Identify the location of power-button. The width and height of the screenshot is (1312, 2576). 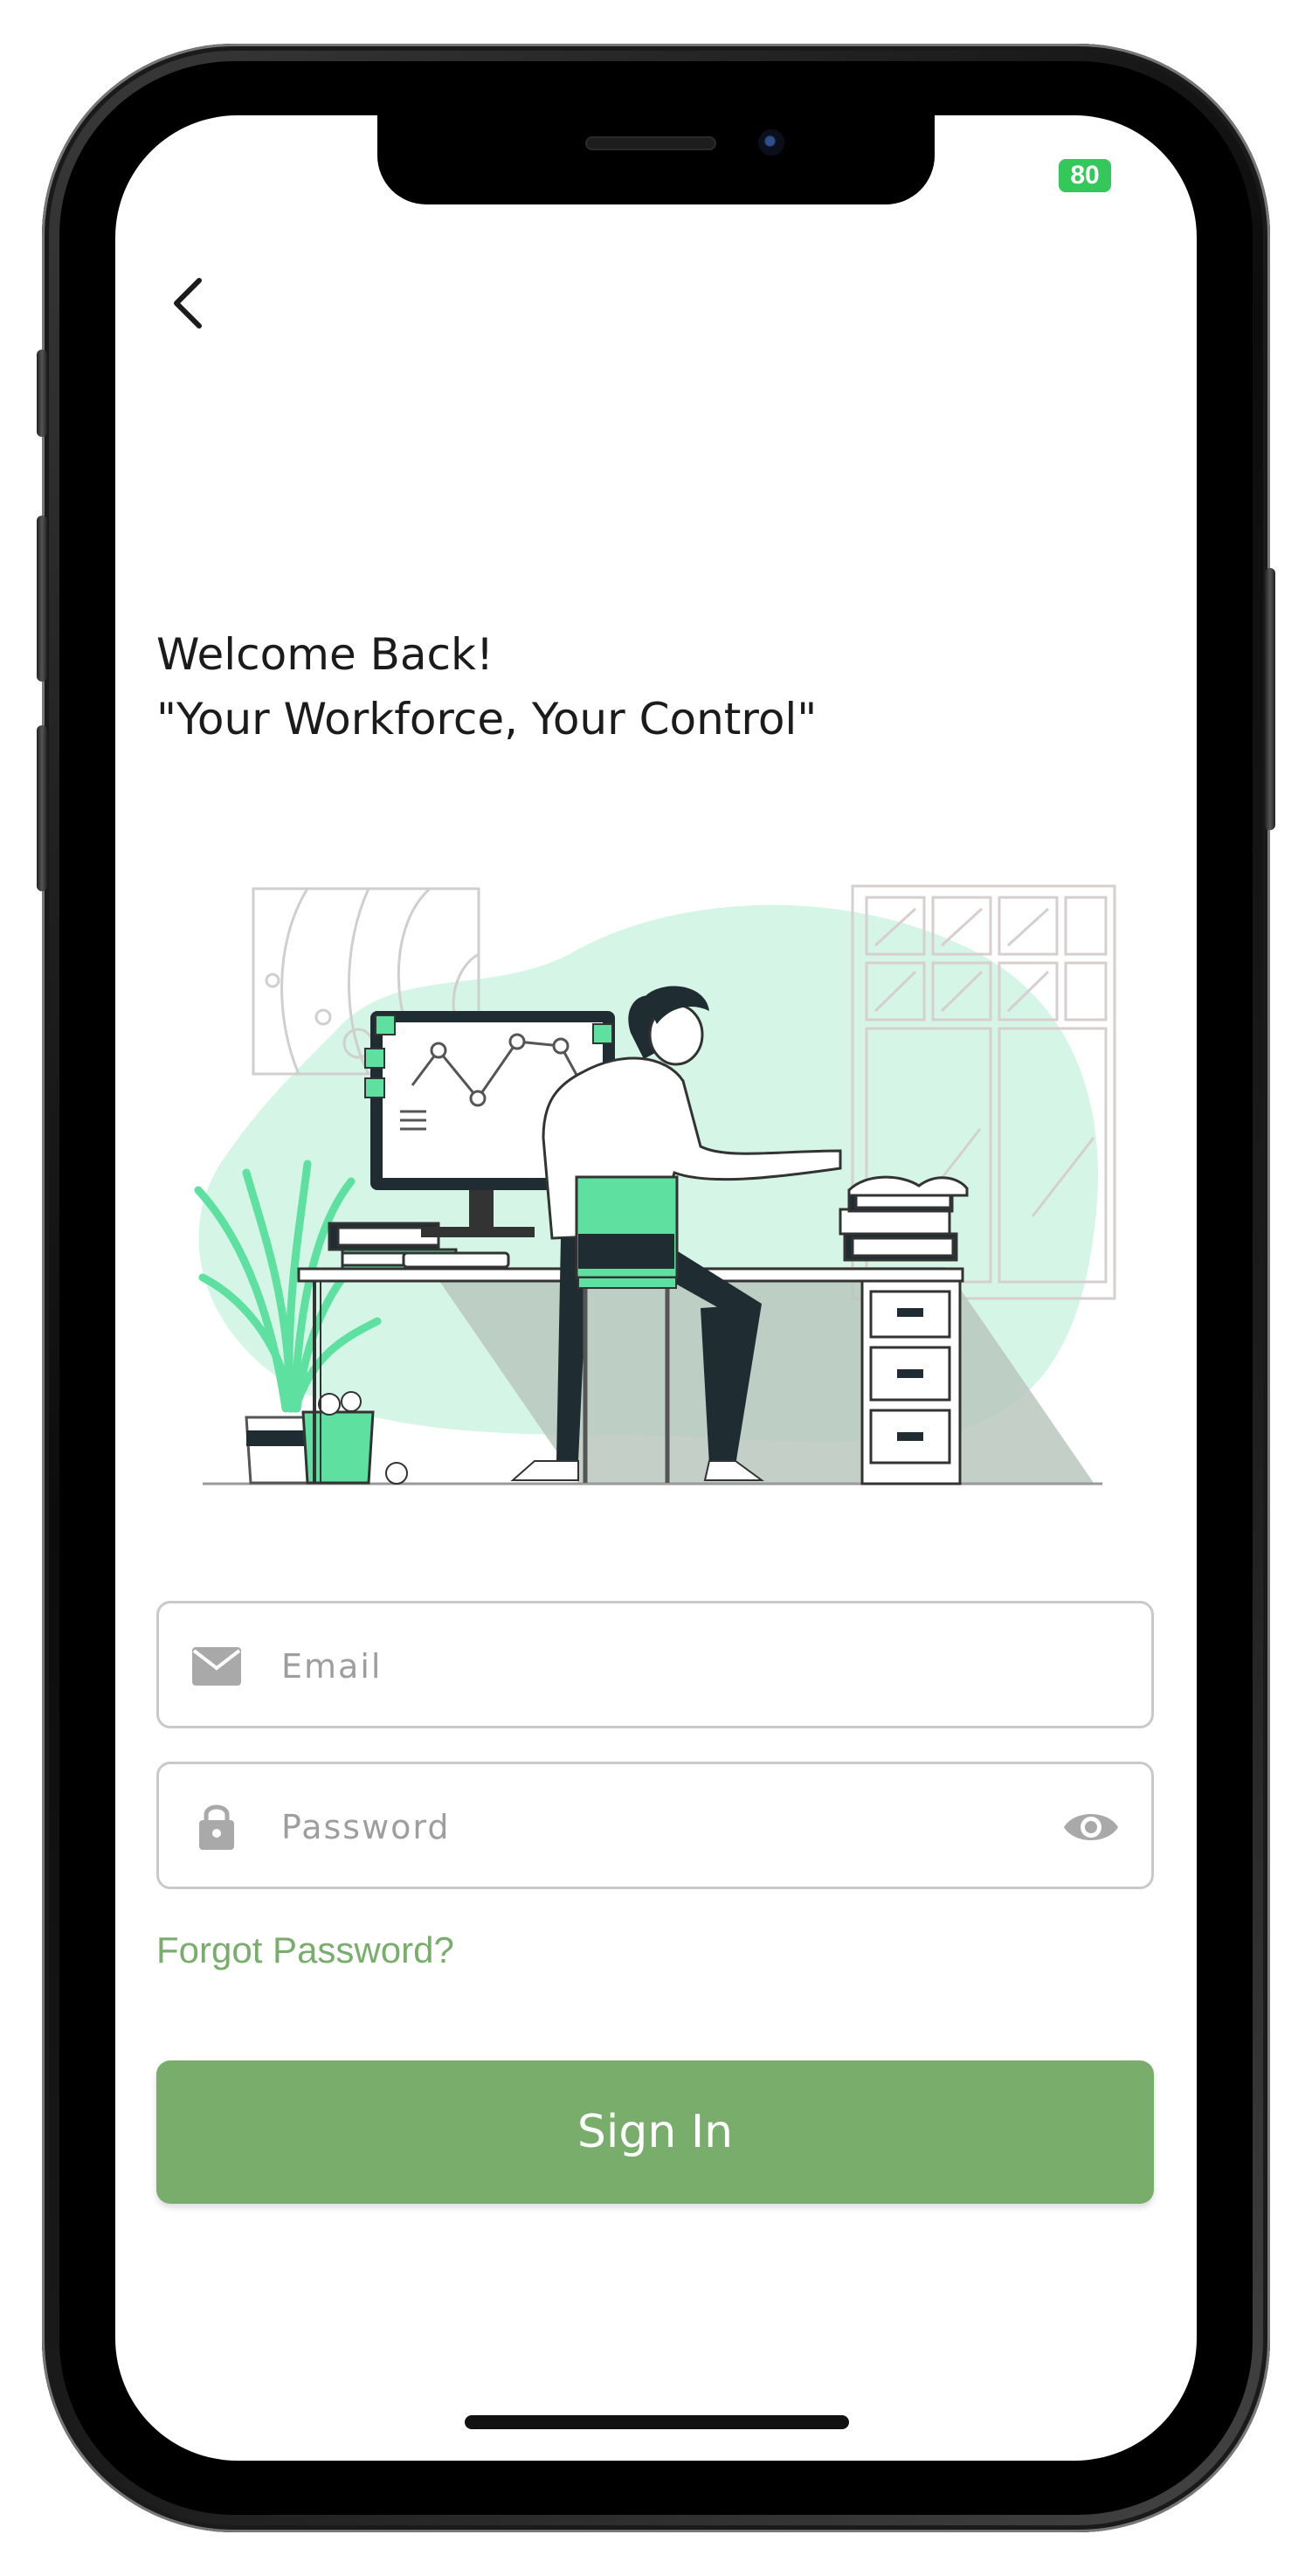
(1270, 699).